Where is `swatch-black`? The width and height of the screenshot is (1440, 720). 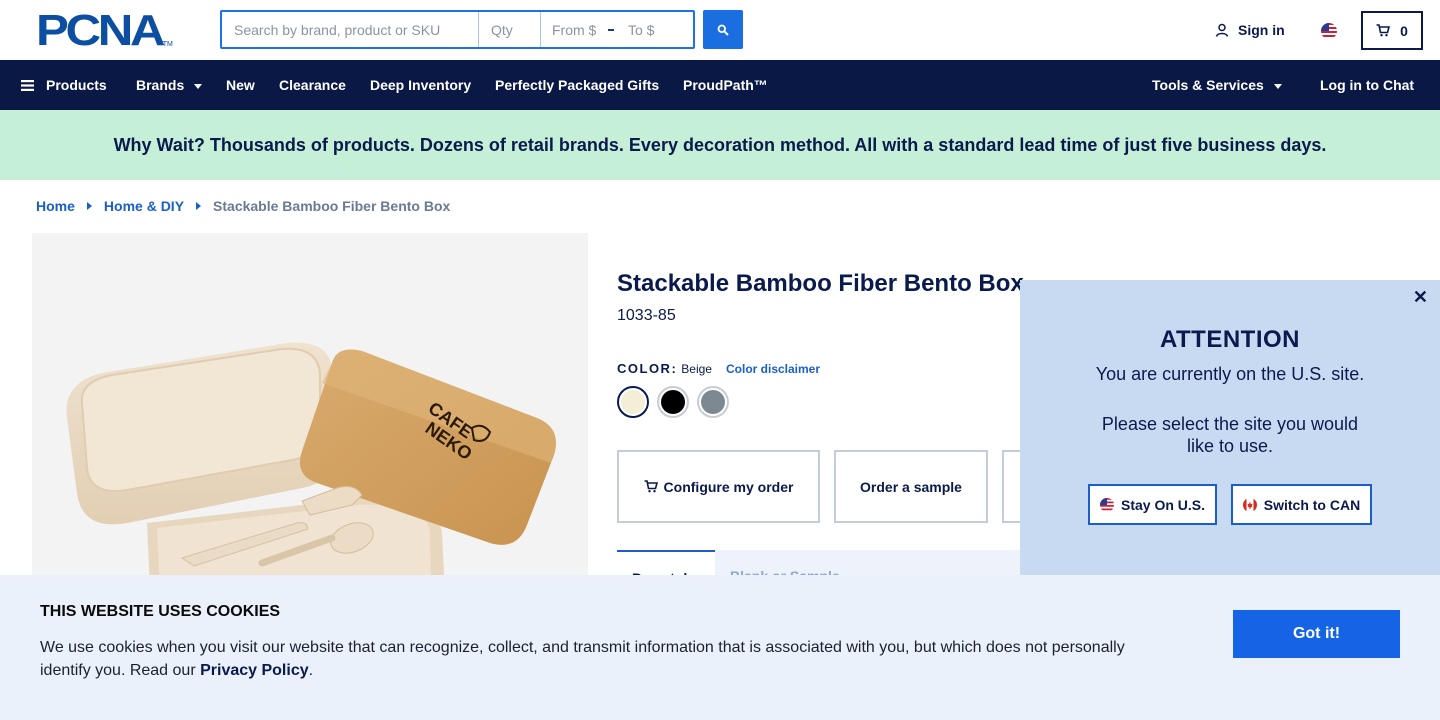 swatch-black is located at coordinates (673, 402).